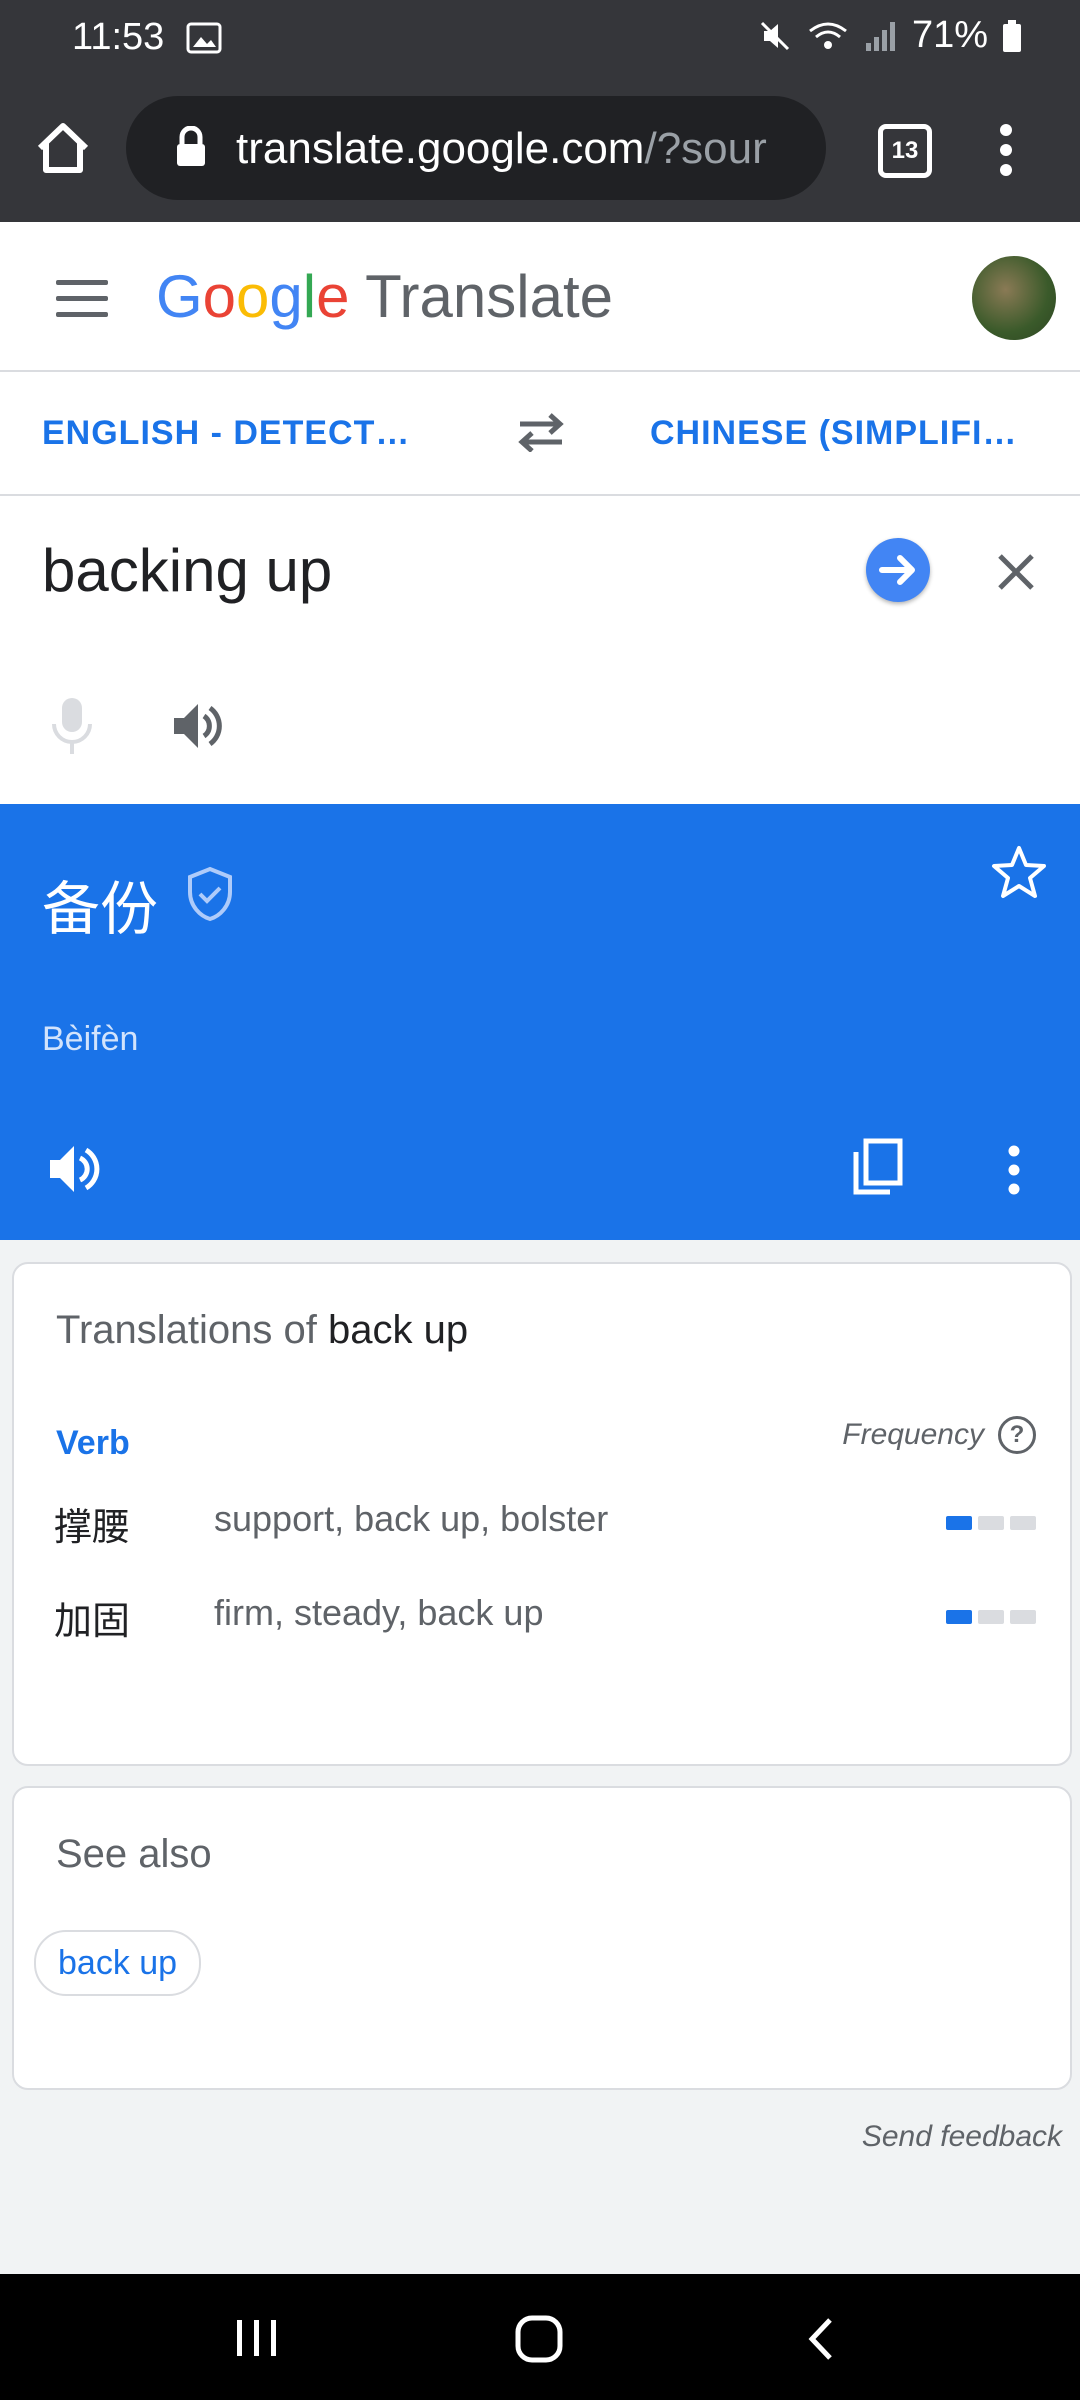 Image resolution: width=1080 pixels, height=2400 pixels. I want to click on see-also-title: See also, so click(134, 1854).